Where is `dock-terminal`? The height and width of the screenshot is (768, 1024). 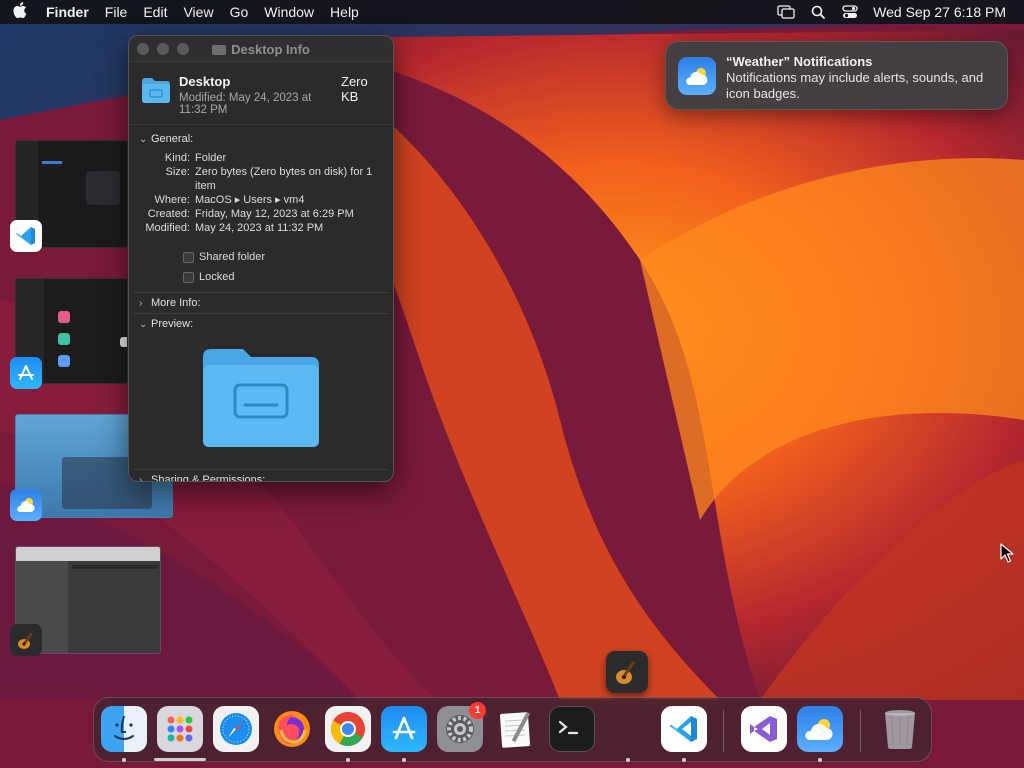
dock-terminal is located at coordinates (572, 729).